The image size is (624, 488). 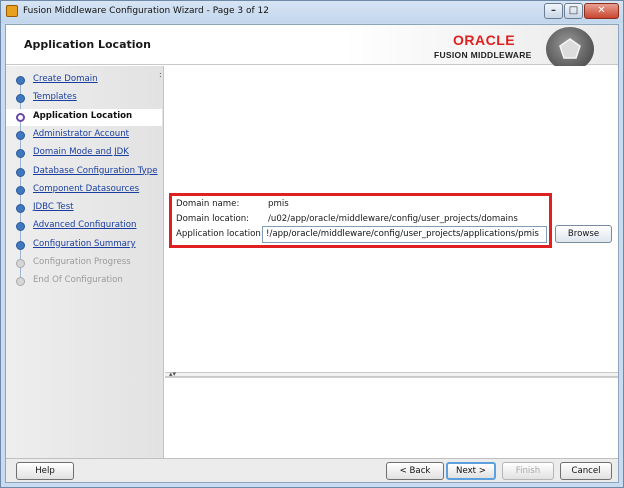 What do you see at coordinates (12, 11) in the screenshot?
I see `app-icon` at bounding box center [12, 11].